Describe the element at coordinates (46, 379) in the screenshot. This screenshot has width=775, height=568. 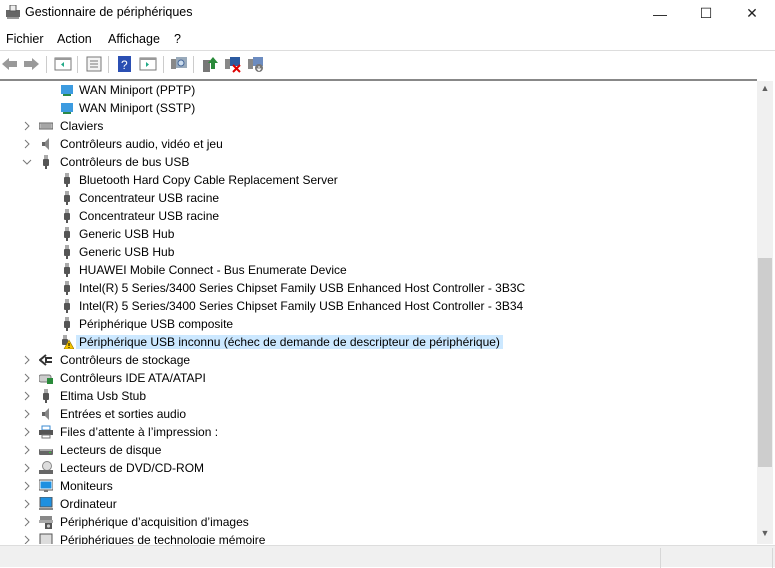
I see `ide-controller-icon` at that location.